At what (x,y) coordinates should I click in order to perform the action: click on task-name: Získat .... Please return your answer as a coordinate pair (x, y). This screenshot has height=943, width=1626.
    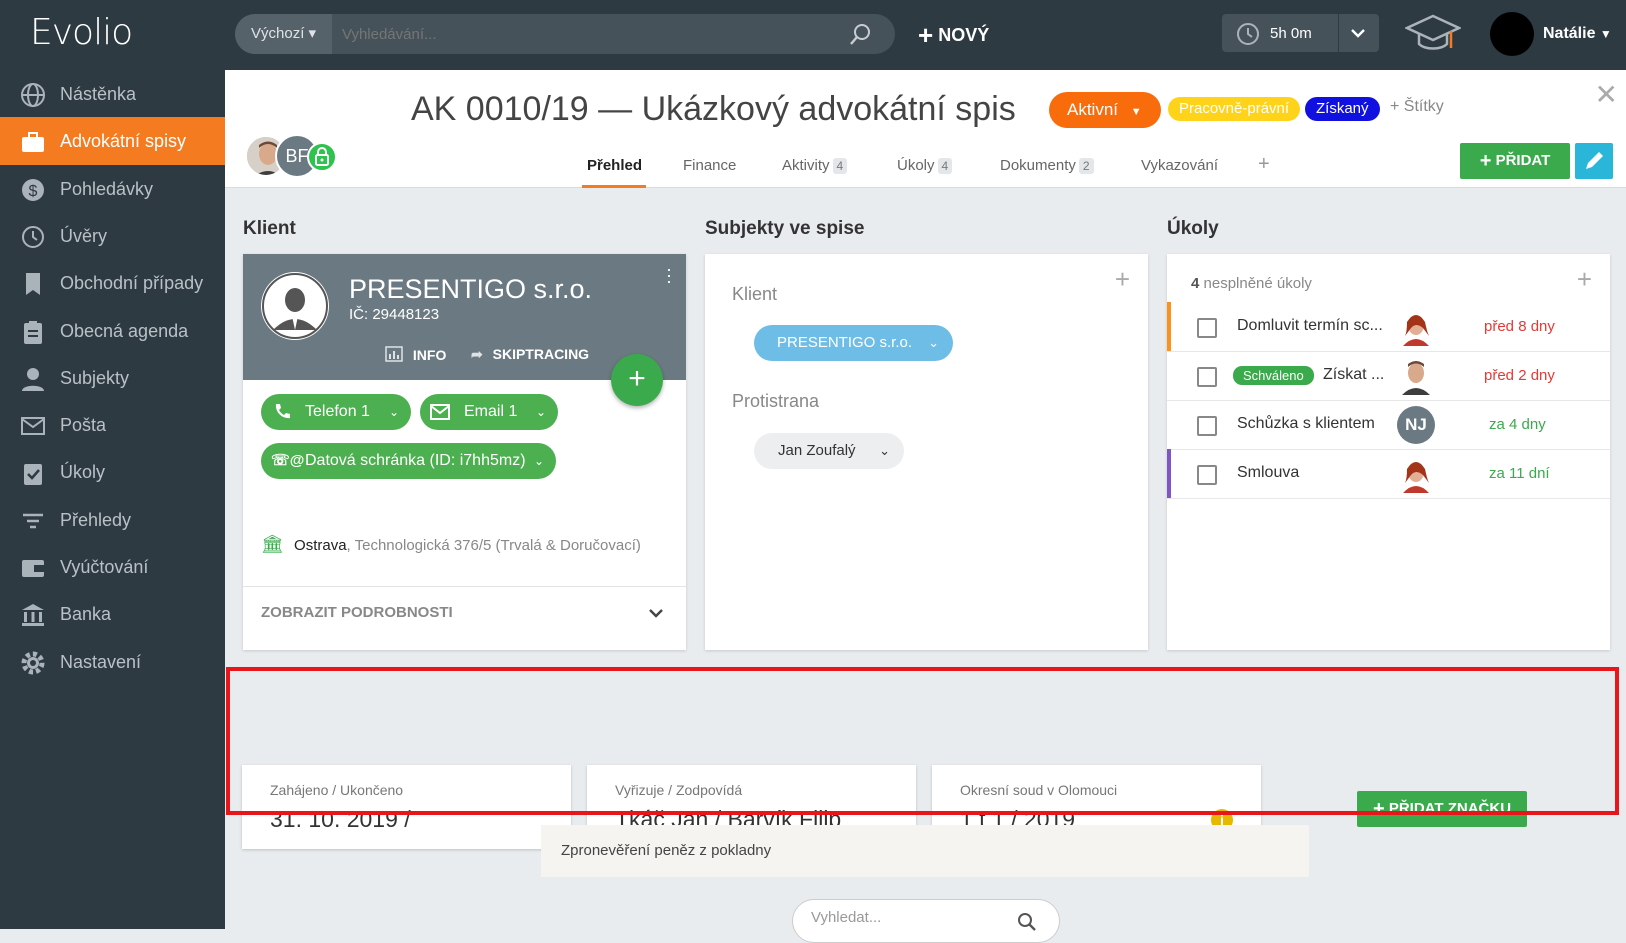
    Looking at the image, I should click on (1353, 375).